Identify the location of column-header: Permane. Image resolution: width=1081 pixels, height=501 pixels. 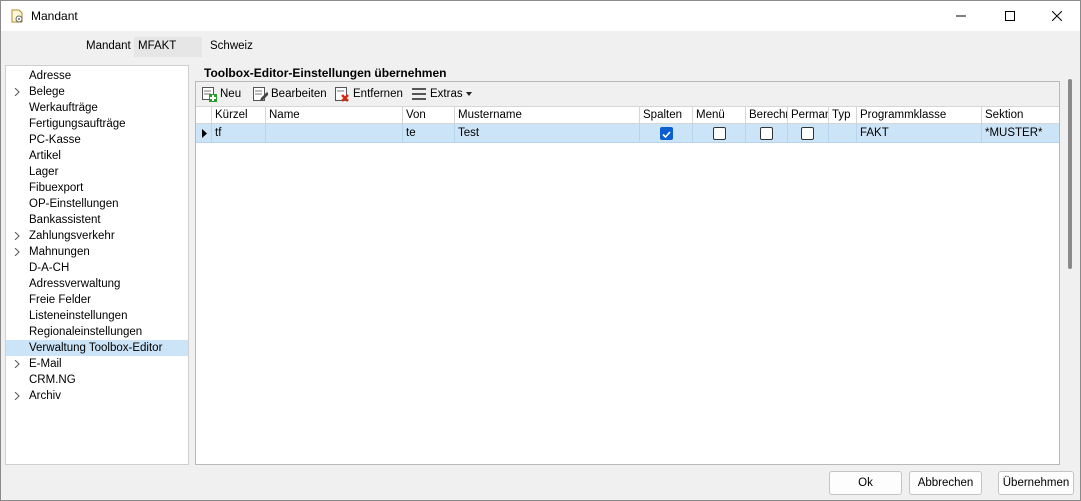
(808, 115).